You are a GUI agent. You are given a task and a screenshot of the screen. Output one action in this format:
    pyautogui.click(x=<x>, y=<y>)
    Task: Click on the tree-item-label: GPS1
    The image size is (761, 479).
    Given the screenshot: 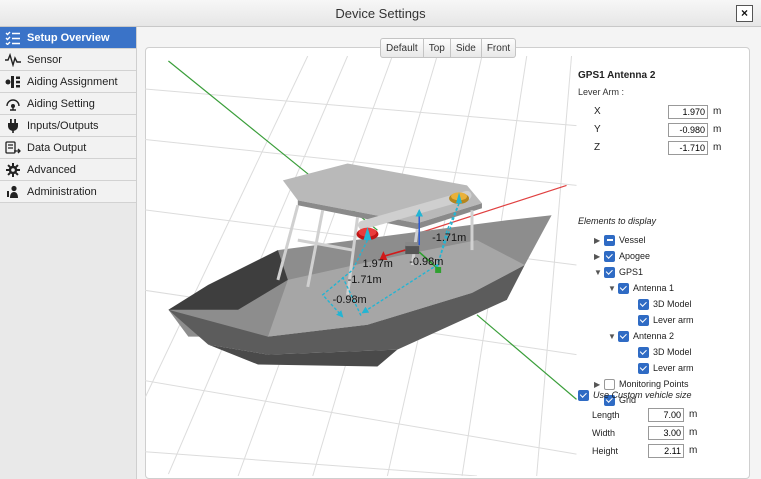 What is the action you would take?
    pyautogui.click(x=631, y=272)
    